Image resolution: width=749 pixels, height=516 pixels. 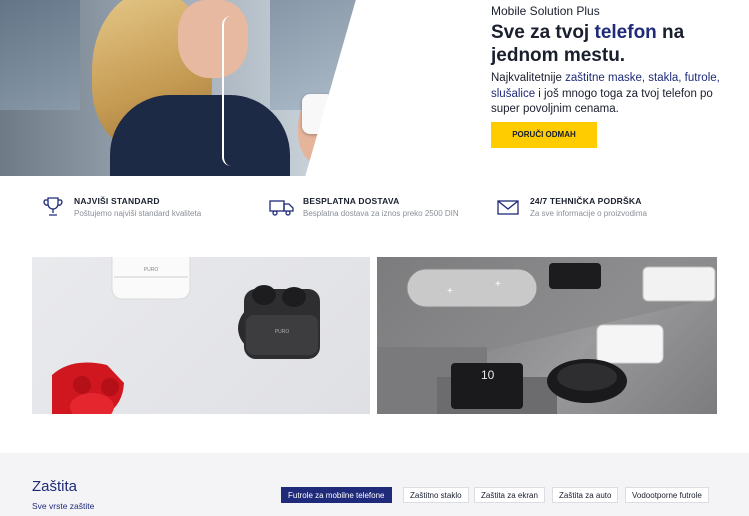 What do you see at coordinates (667, 495) in the screenshot?
I see `tab-waterproof-cases: Vodootporne futrole` at bounding box center [667, 495].